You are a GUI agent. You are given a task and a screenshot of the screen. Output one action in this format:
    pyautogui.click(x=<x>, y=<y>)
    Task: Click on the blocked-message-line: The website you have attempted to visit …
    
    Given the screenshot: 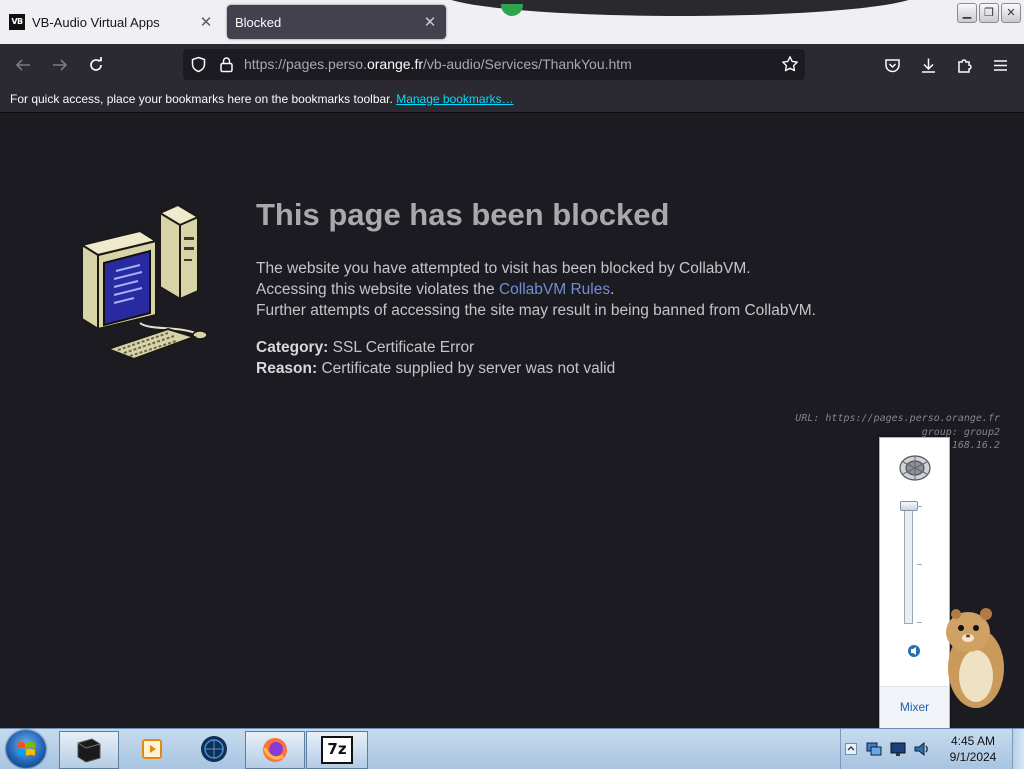 What is the action you would take?
    pyautogui.click(x=503, y=268)
    